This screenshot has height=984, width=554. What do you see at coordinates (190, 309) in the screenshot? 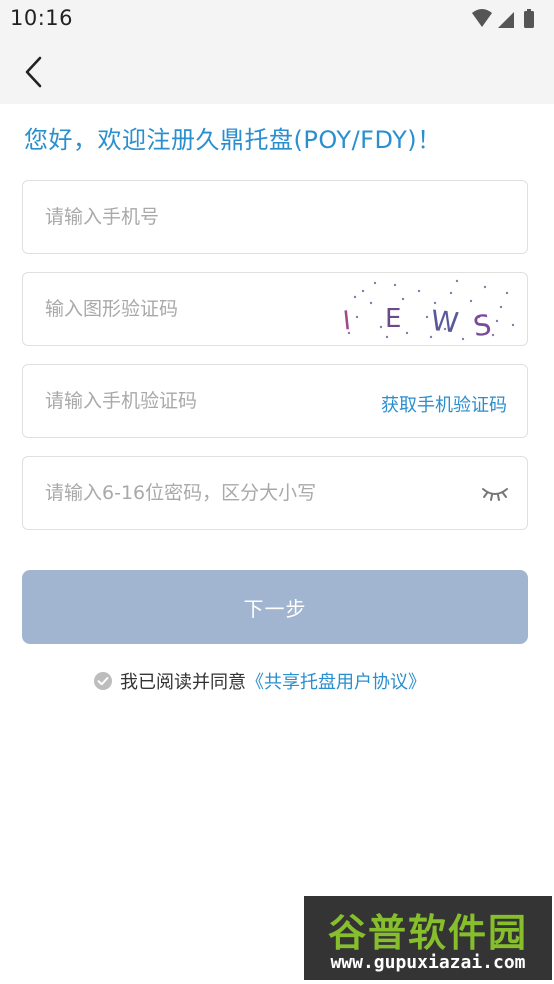
I see `captcha-input` at bounding box center [190, 309].